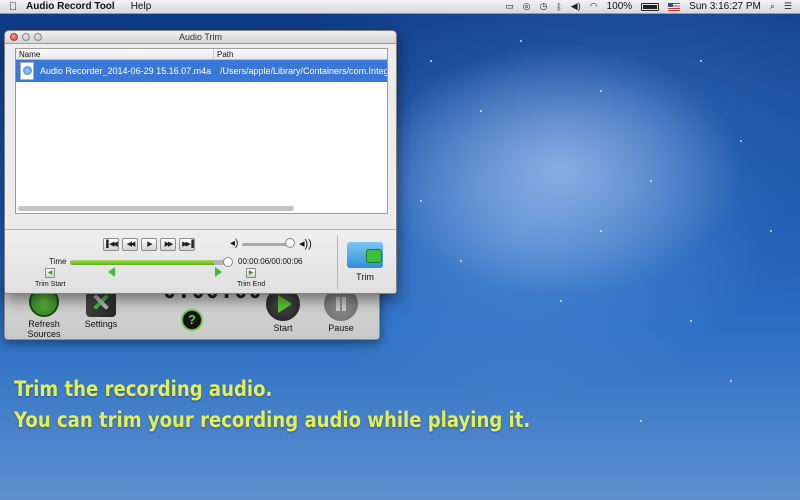 The image size is (800, 500). What do you see at coordinates (527, 6) in the screenshot?
I see `sync-icon: ◎` at bounding box center [527, 6].